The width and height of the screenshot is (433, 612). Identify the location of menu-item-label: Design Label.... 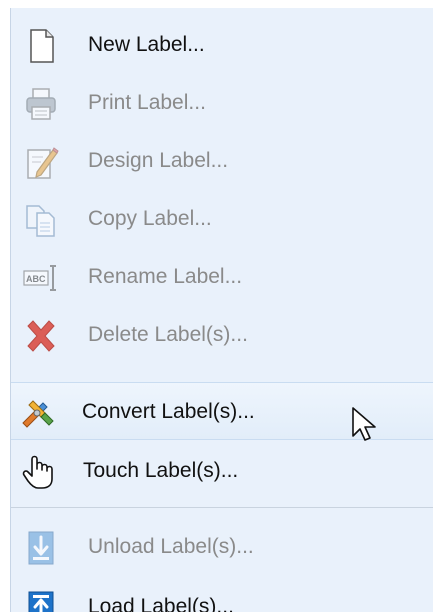
(158, 160).